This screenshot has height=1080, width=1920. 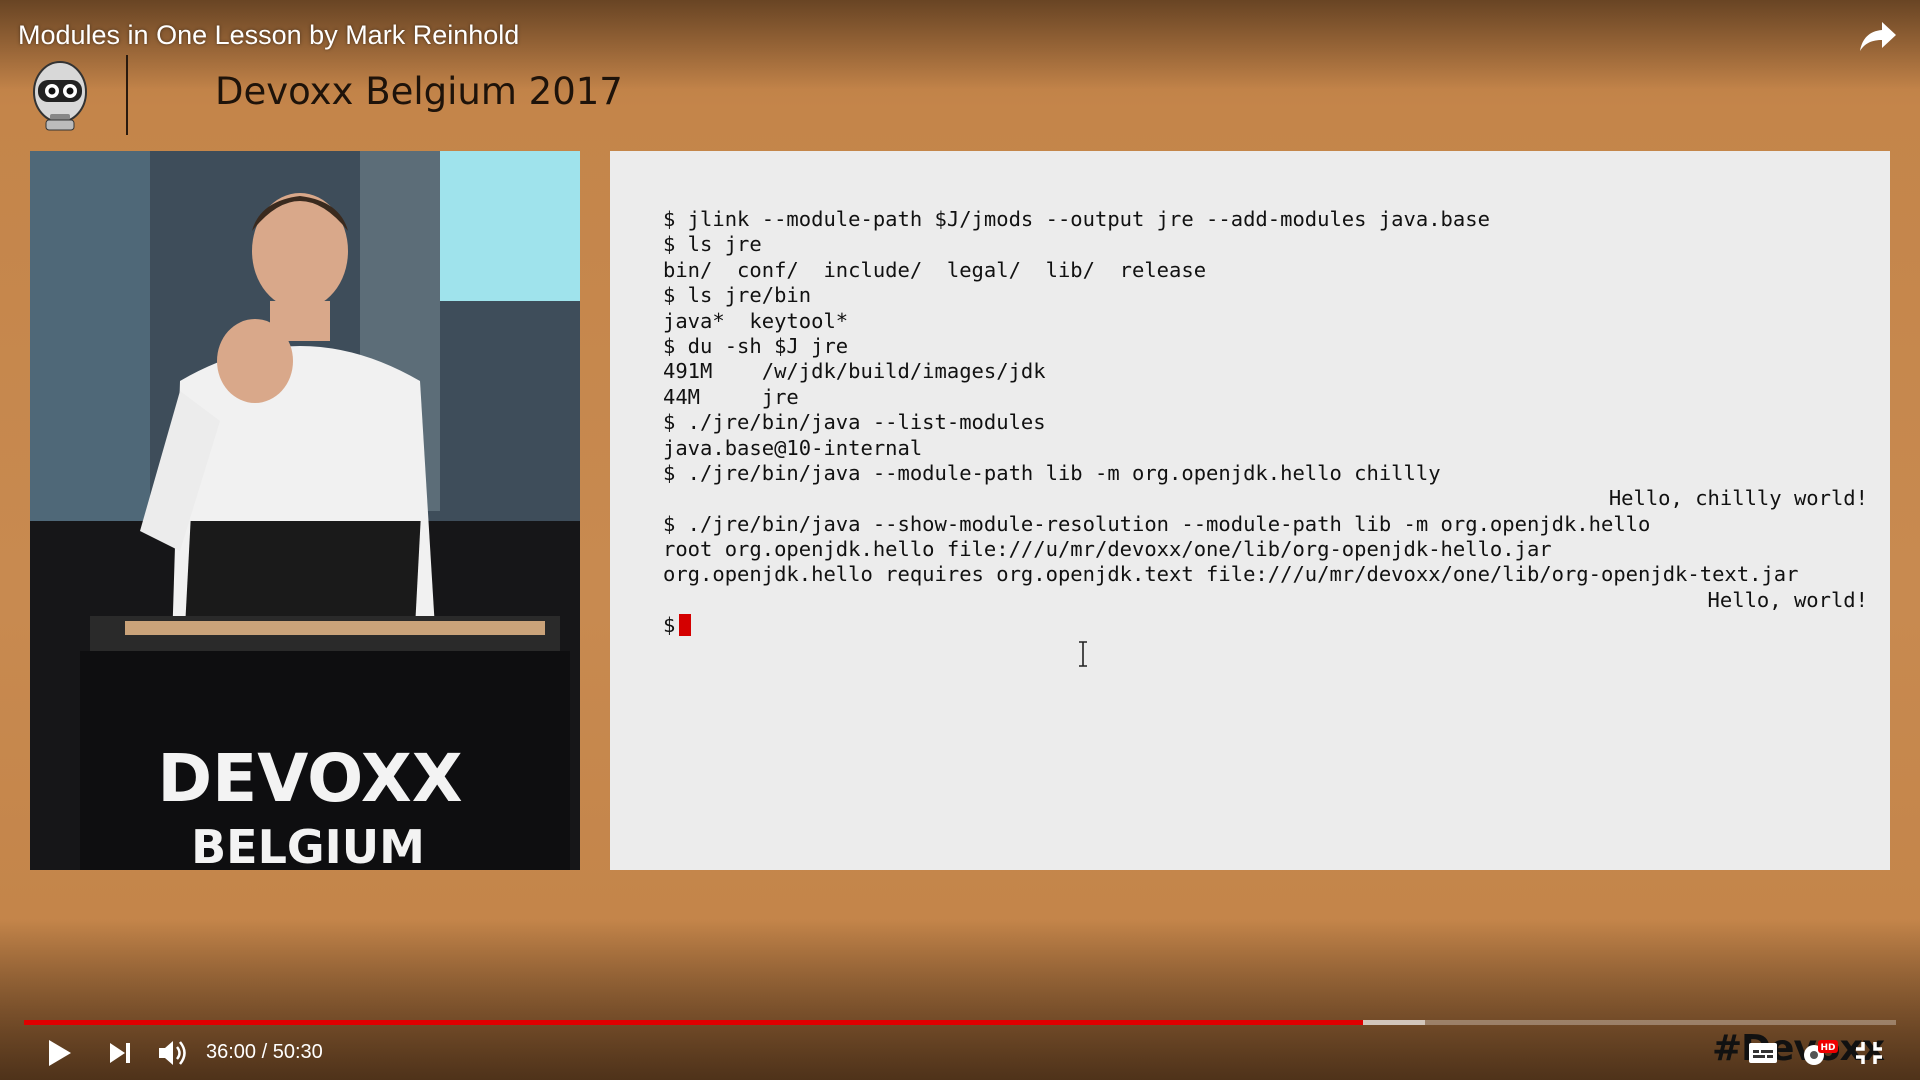 I want to click on current-time: 36:00, so click(x=231, y=1052).